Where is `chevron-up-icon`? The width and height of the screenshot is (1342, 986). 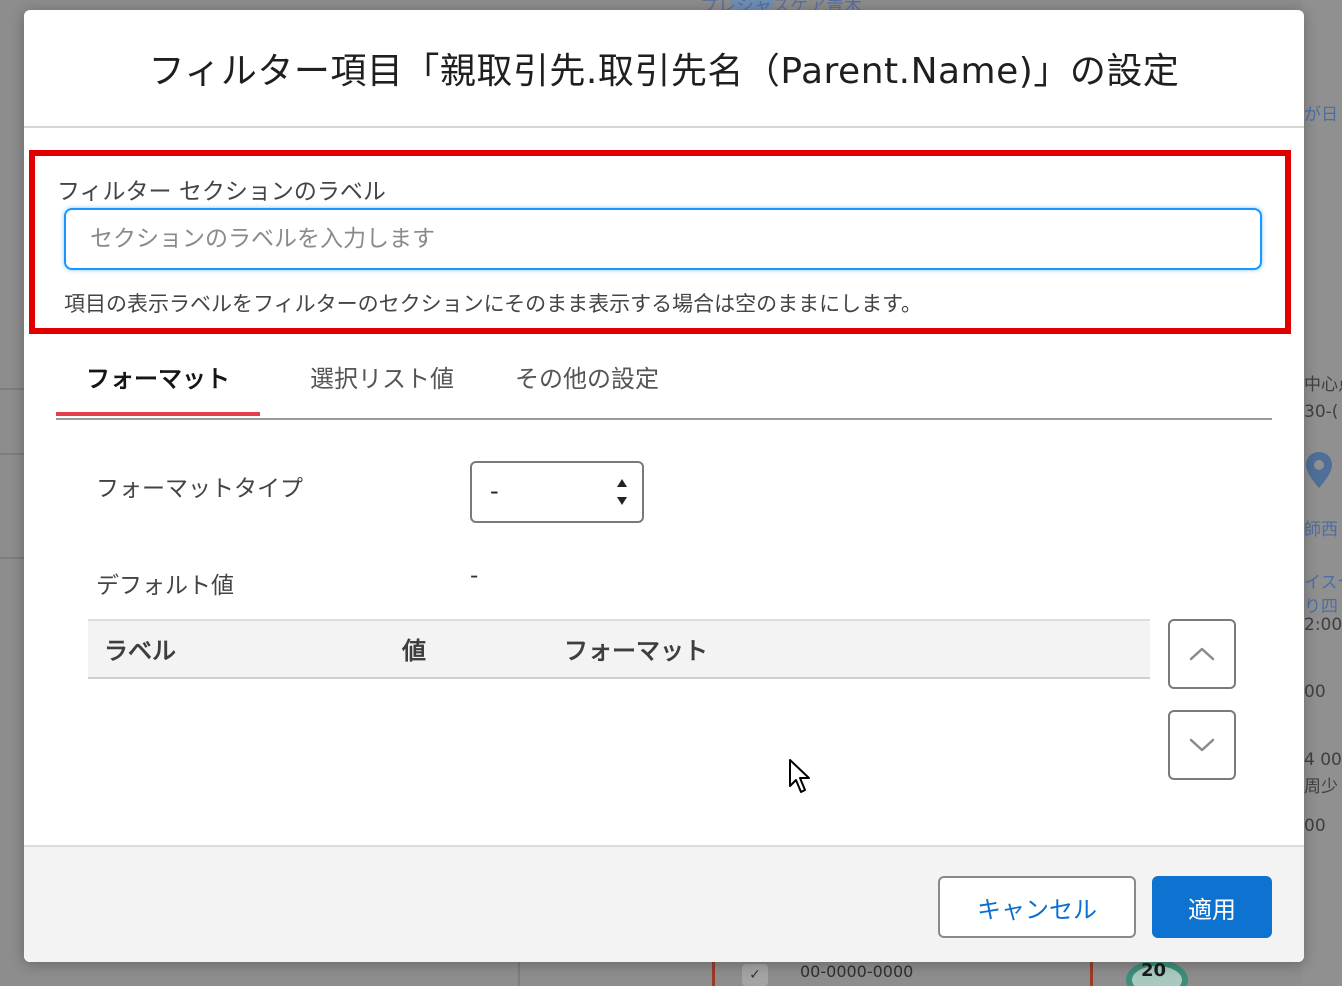 chevron-up-icon is located at coordinates (1202, 654).